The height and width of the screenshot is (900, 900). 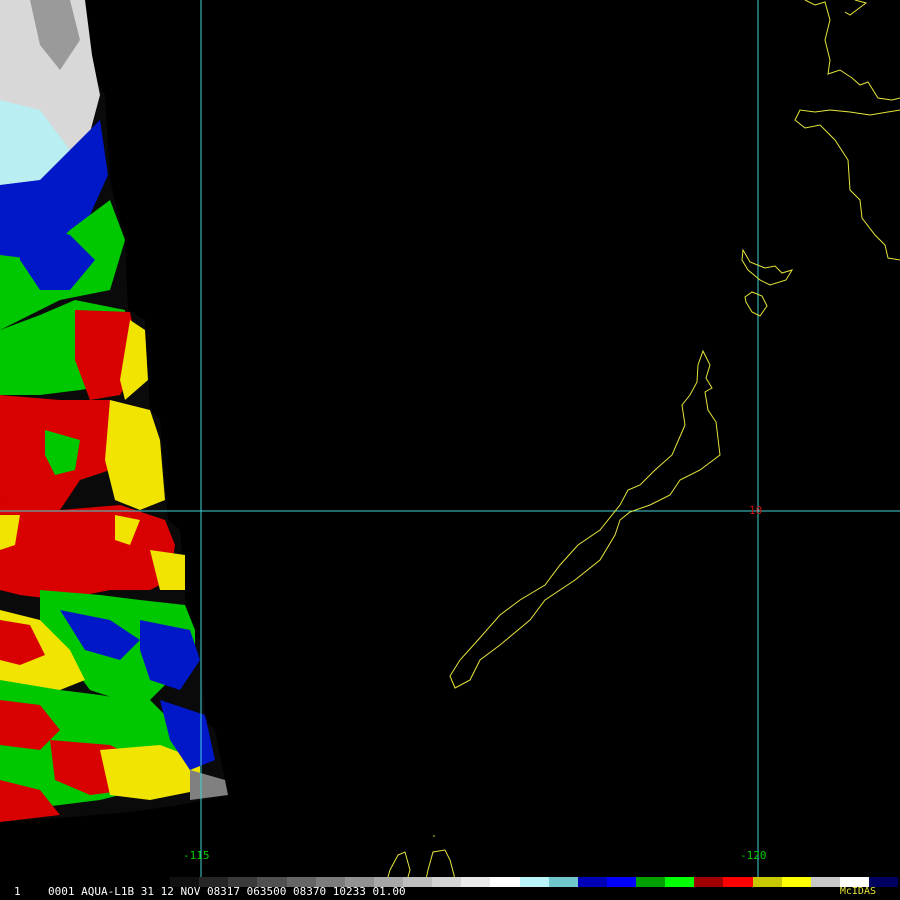 What do you see at coordinates (17, 891) in the screenshot?
I see `frame-number: 1` at bounding box center [17, 891].